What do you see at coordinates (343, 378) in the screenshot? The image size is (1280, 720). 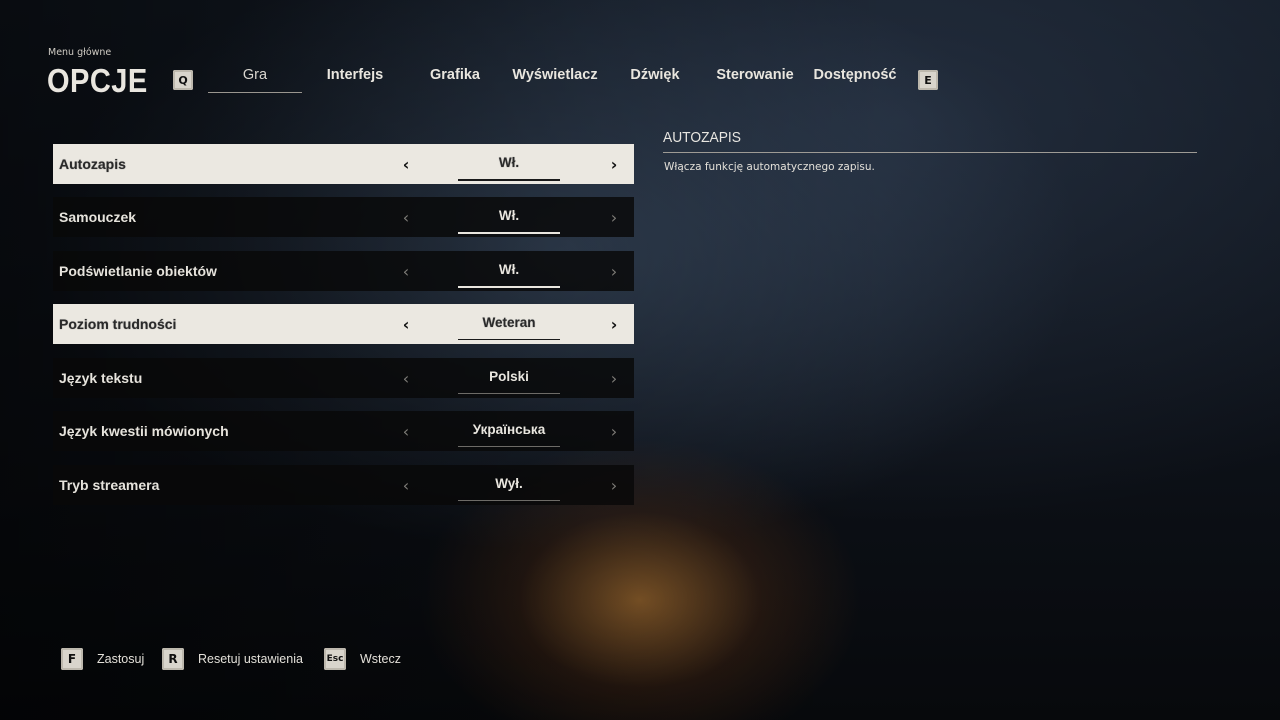 I see `setting-row-jezyk-tekstu: Język tekstu ‹ Polski ›` at bounding box center [343, 378].